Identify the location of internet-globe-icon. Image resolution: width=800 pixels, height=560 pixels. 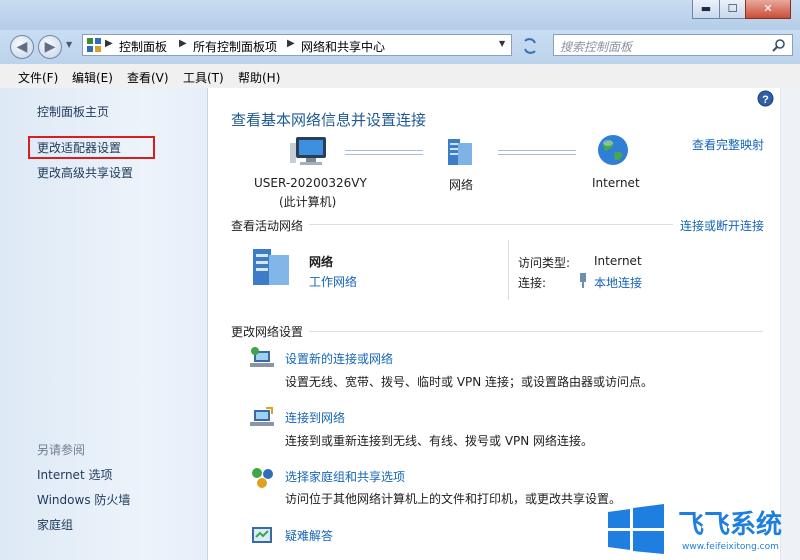
(613, 150).